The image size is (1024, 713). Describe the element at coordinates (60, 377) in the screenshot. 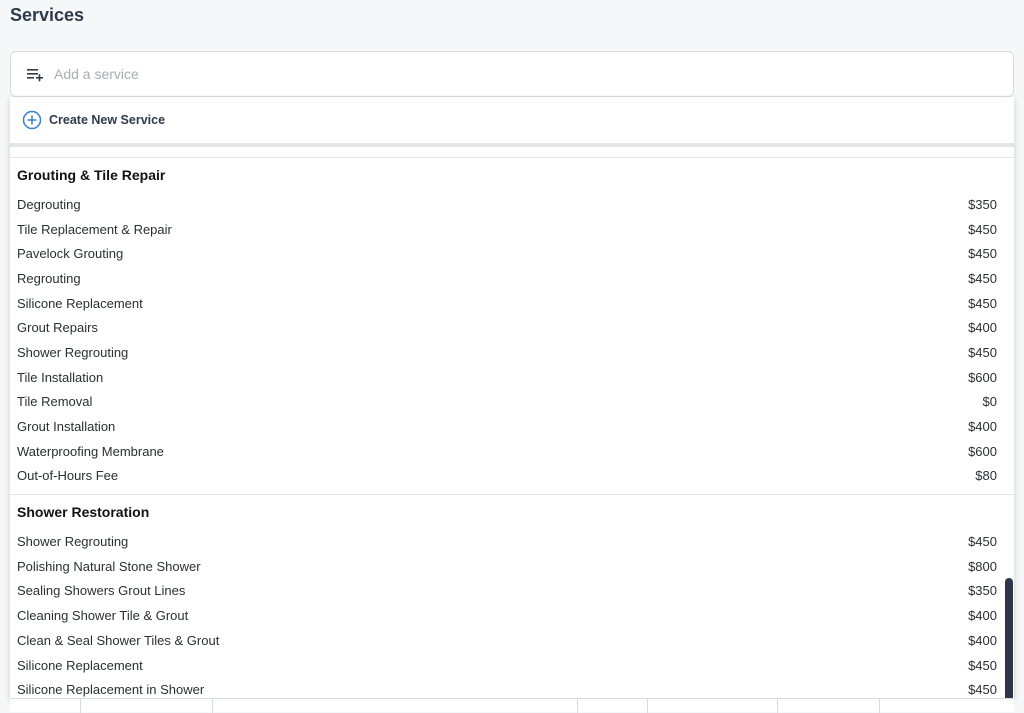

I see `service-name: Tile Installation` at that location.